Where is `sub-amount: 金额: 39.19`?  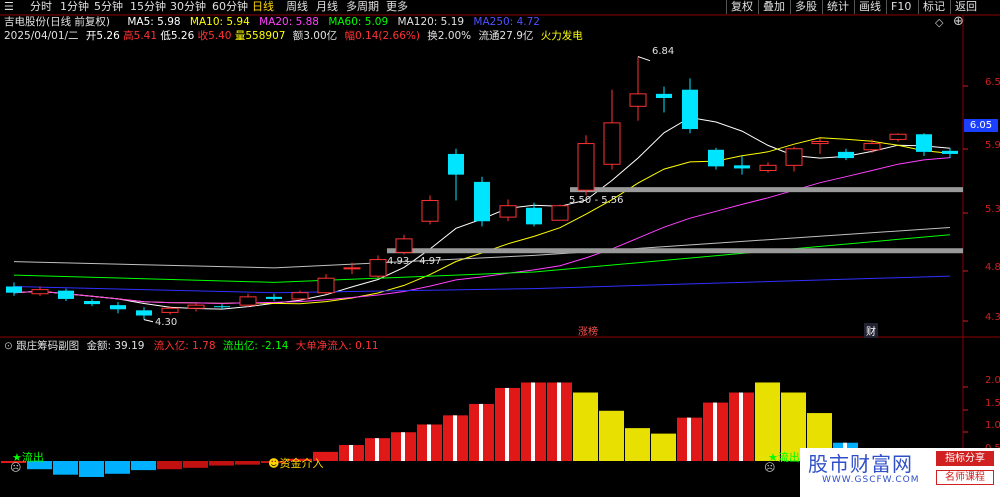
sub-amount: 金额: 39.19 is located at coordinates (115, 346).